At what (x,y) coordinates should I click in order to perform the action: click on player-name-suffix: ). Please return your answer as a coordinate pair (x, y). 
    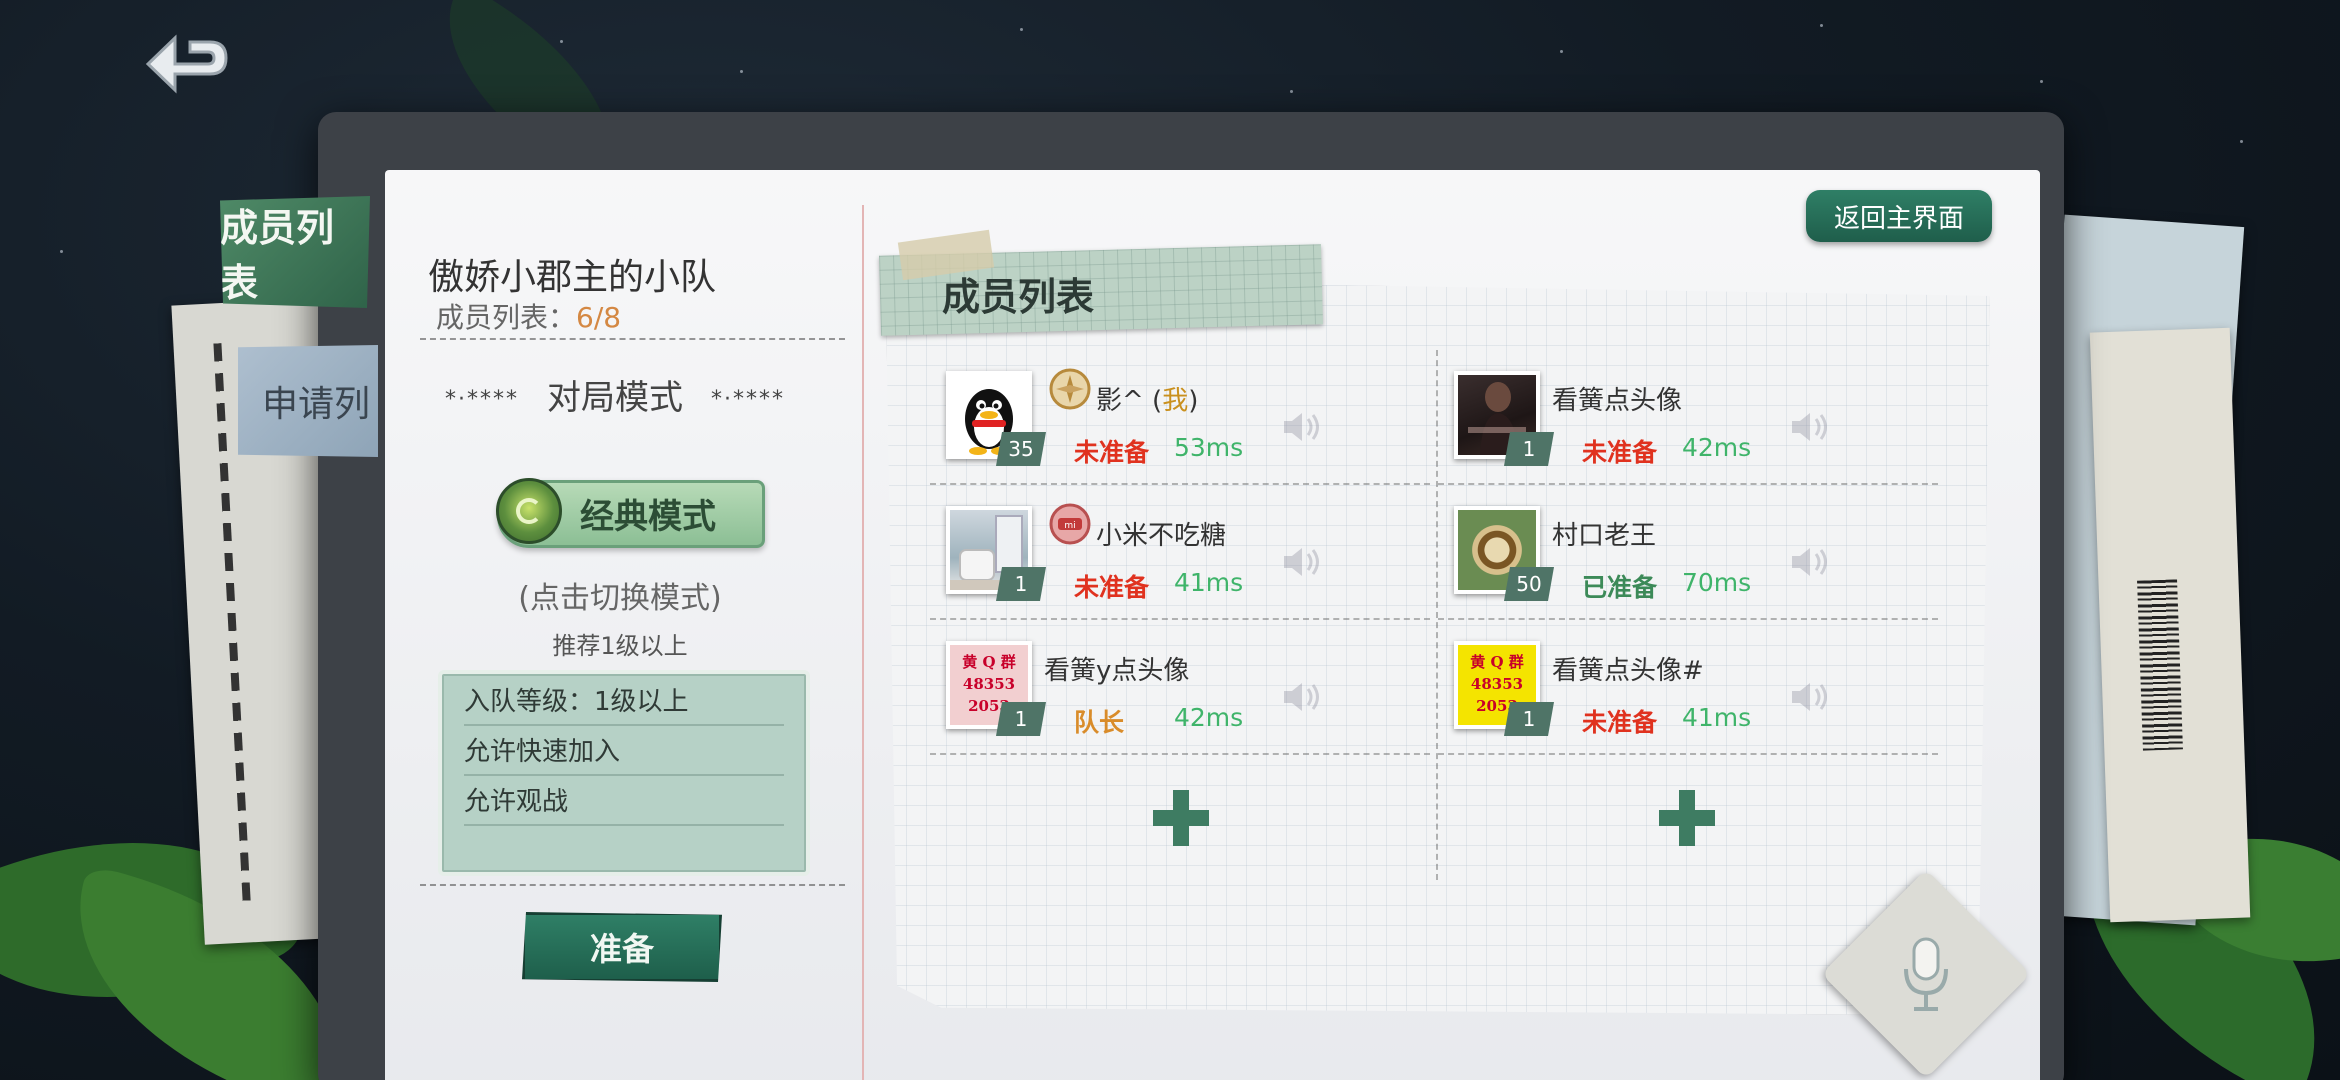
    Looking at the image, I should click on (1193, 401).